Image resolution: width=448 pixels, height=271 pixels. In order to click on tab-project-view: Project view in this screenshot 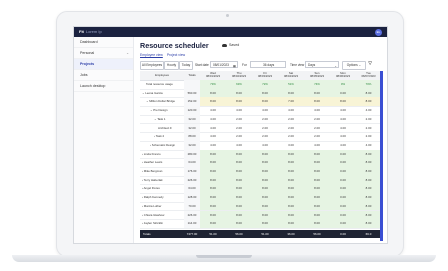, I will do `click(176, 55)`.